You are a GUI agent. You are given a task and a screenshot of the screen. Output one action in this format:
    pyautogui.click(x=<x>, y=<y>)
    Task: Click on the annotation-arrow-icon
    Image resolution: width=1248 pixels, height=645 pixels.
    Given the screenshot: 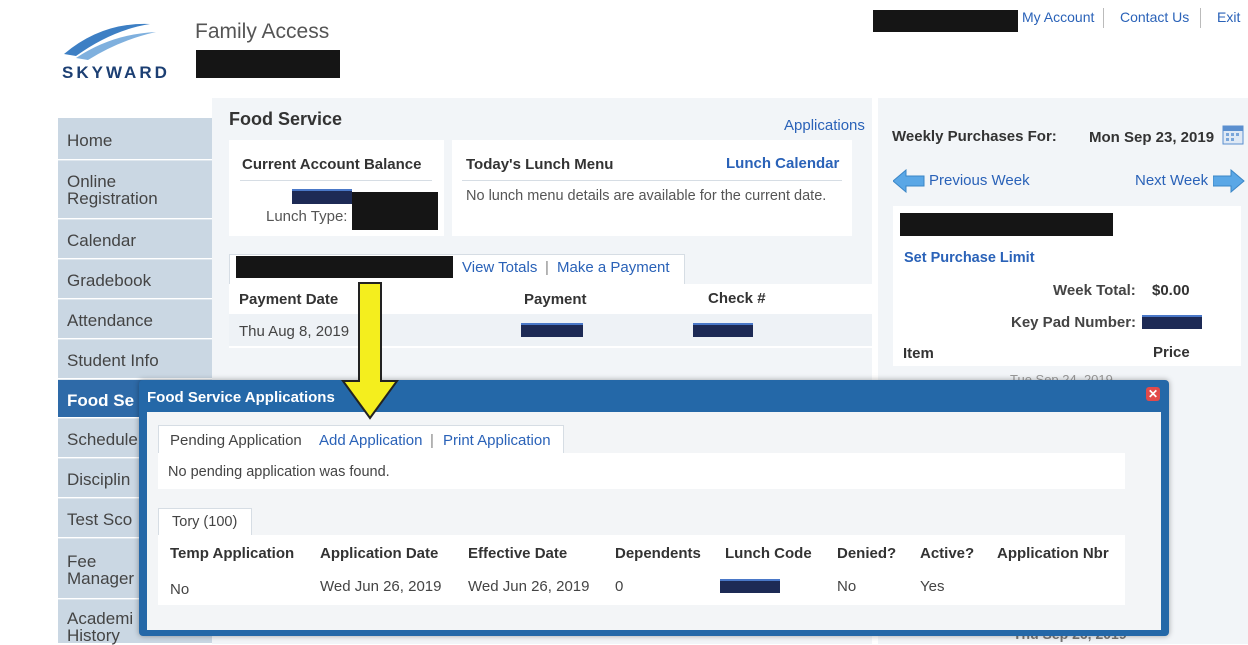 What is the action you would take?
    pyautogui.click(x=370, y=351)
    